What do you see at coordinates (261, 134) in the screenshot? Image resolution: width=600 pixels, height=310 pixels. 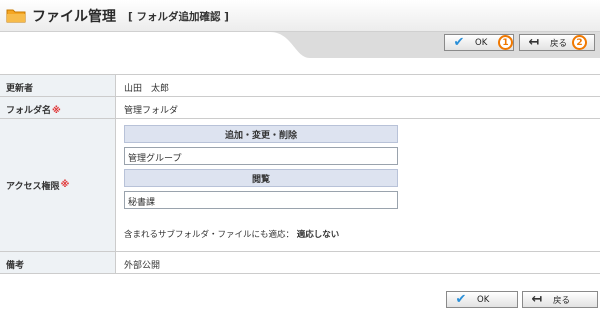 I see `edit-permission-header: 追加・変更・削除` at bounding box center [261, 134].